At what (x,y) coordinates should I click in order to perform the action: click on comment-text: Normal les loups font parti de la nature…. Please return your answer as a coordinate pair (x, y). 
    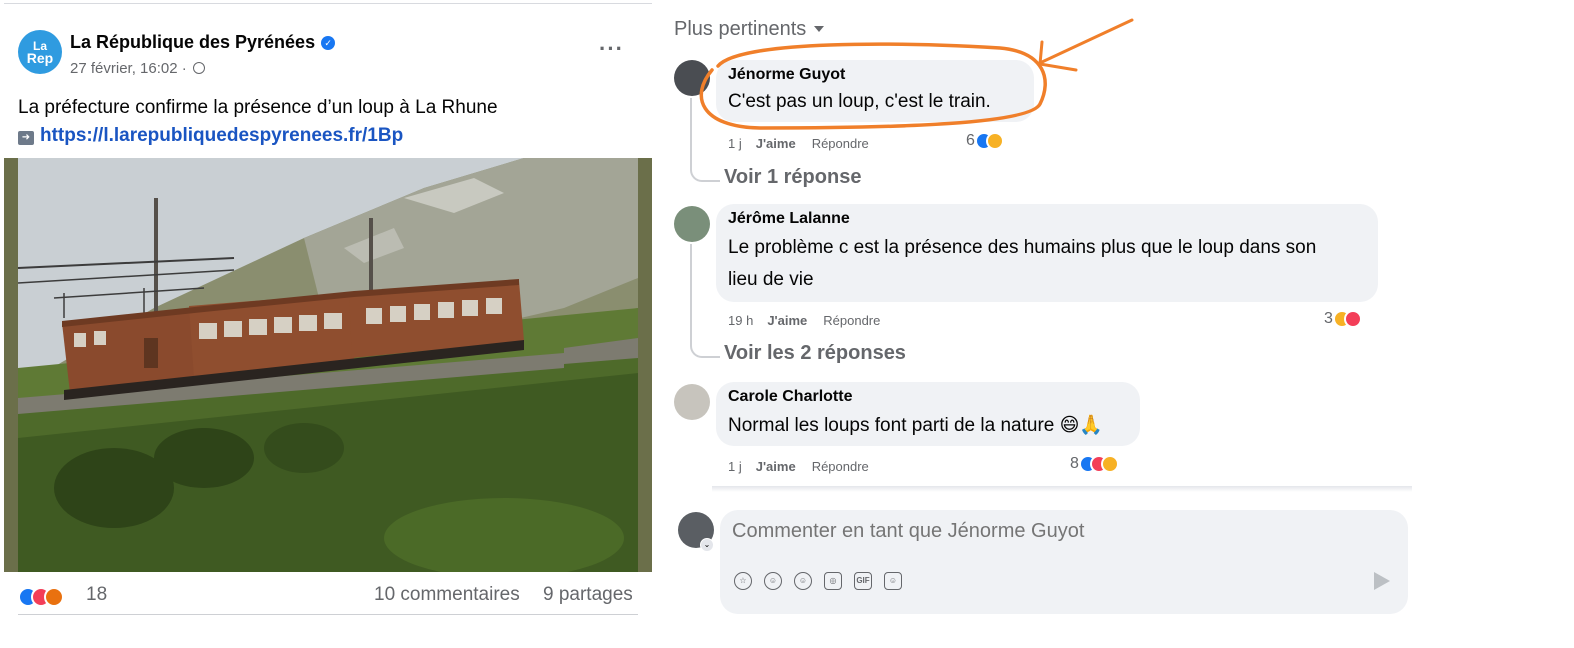
    Looking at the image, I should click on (916, 425).